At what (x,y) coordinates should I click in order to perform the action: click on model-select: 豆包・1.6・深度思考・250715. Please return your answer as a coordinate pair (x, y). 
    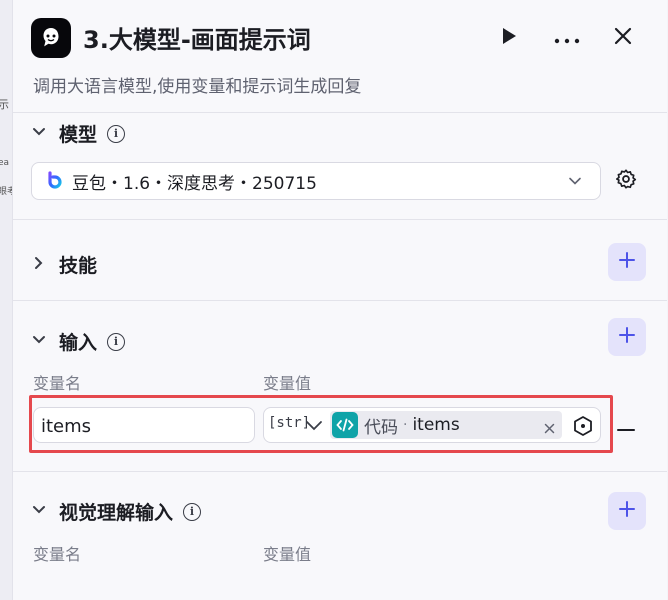
    Looking at the image, I should click on (316, 181).